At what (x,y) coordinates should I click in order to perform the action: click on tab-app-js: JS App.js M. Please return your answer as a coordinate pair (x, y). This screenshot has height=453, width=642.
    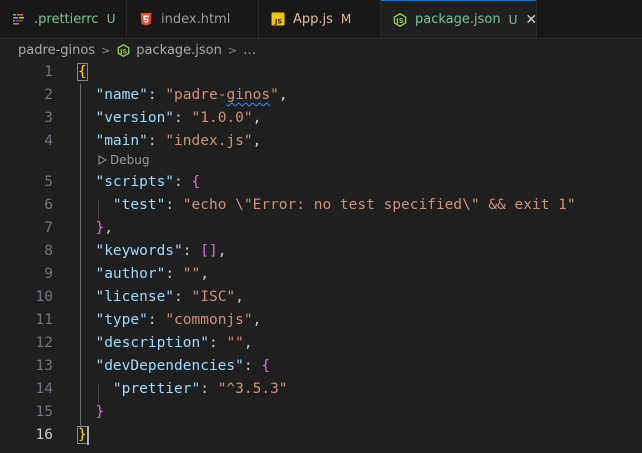
    Looking at the image, I should click on (320, 19).